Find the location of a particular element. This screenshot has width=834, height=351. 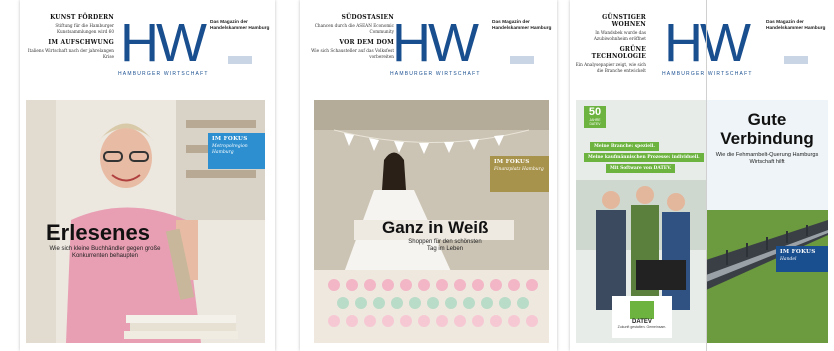

kicker-head: SÜDOSTASIEN is located at coordinates (367, 17).